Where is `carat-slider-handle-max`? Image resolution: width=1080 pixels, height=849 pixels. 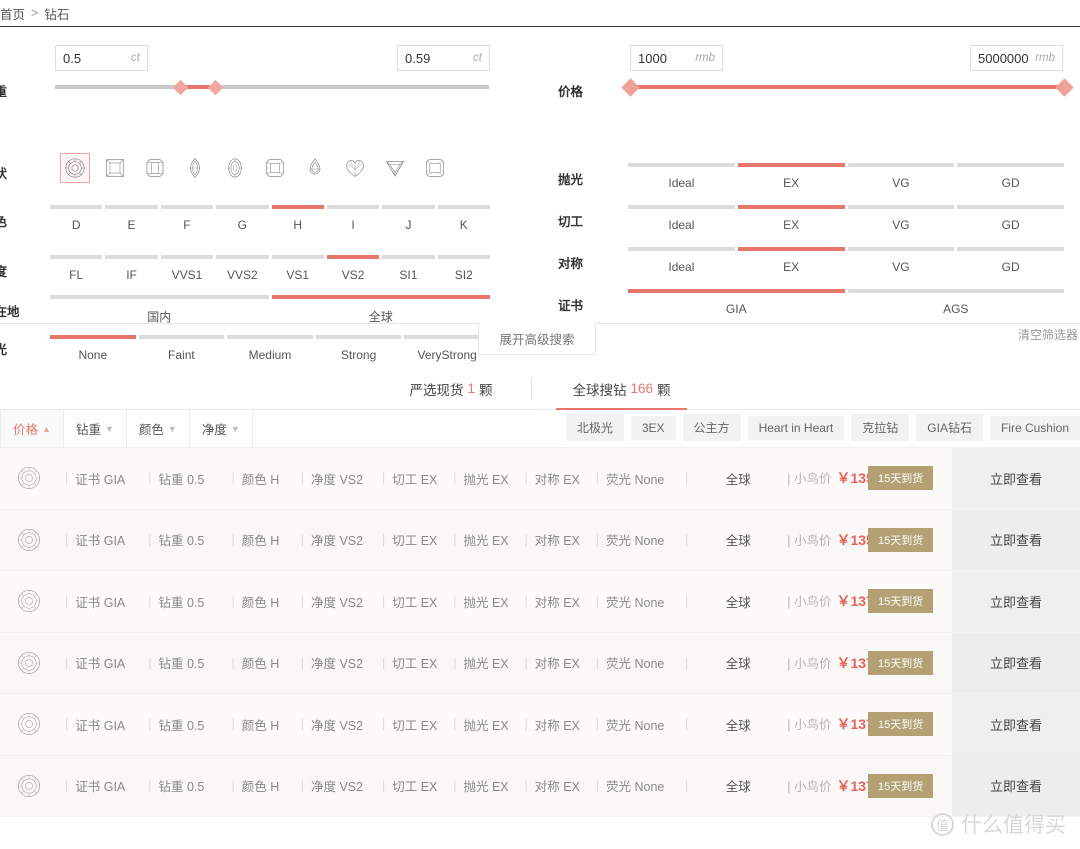
carat-slider-handle-max is located at coordinates (215, 87).